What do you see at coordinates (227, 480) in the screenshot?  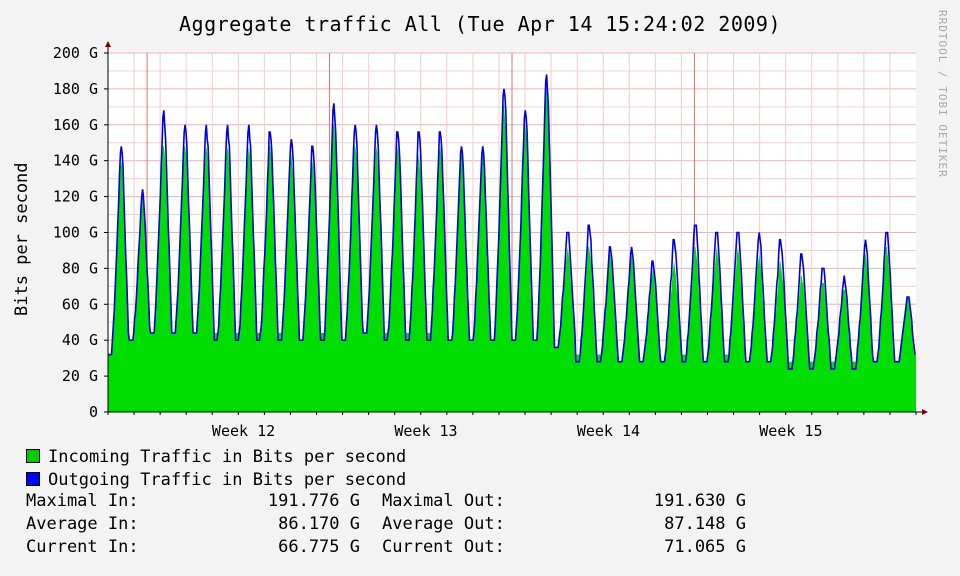 I see `legend-label-outgoing: Outgoing Traffic in Bits per second` at bounding box center [227, 480].